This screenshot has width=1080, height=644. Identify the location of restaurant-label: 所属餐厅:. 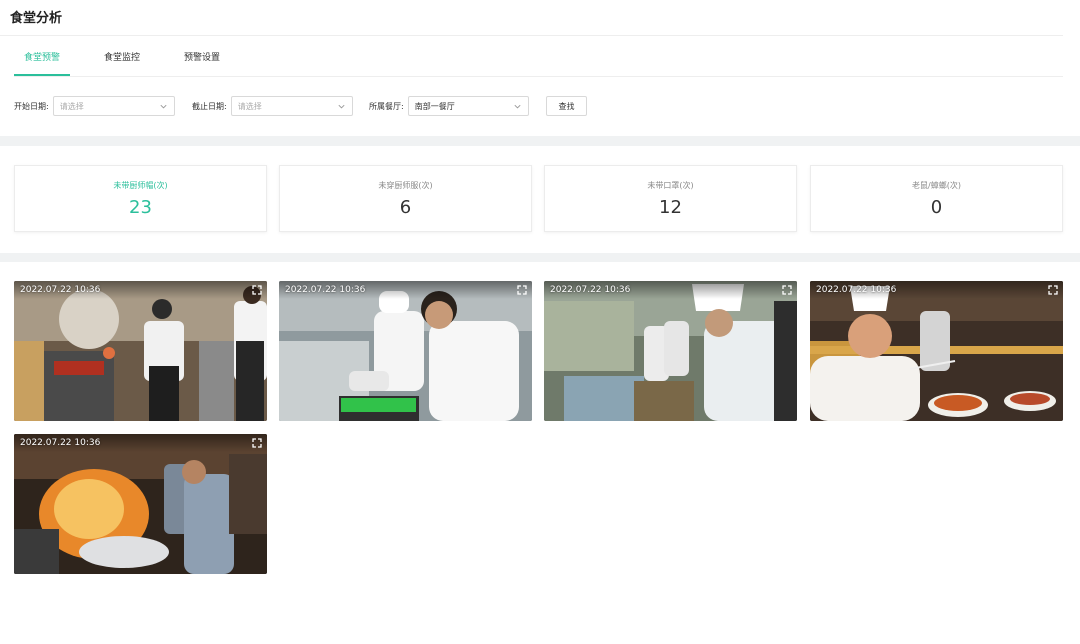
(386, 106).